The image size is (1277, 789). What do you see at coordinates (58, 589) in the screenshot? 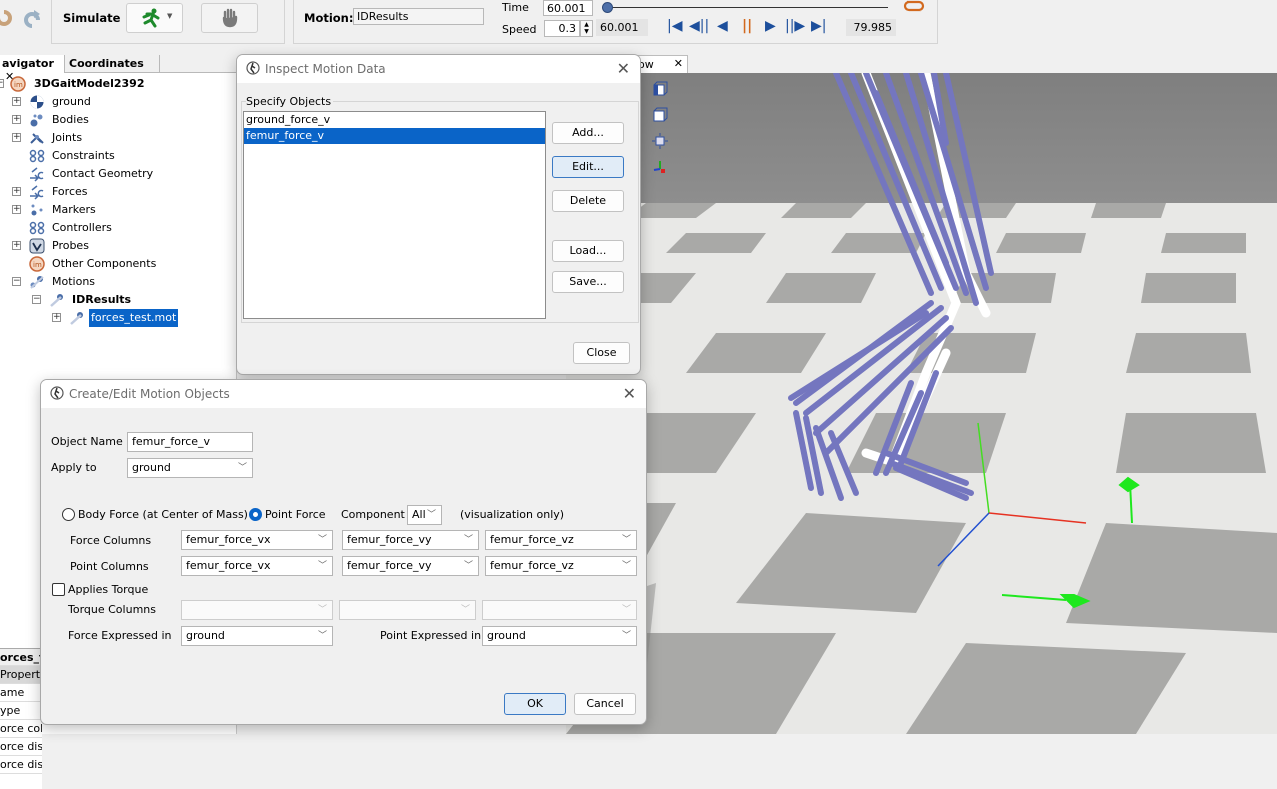
I see `applies-torque-checkbox` at bounding box center [58, 589].